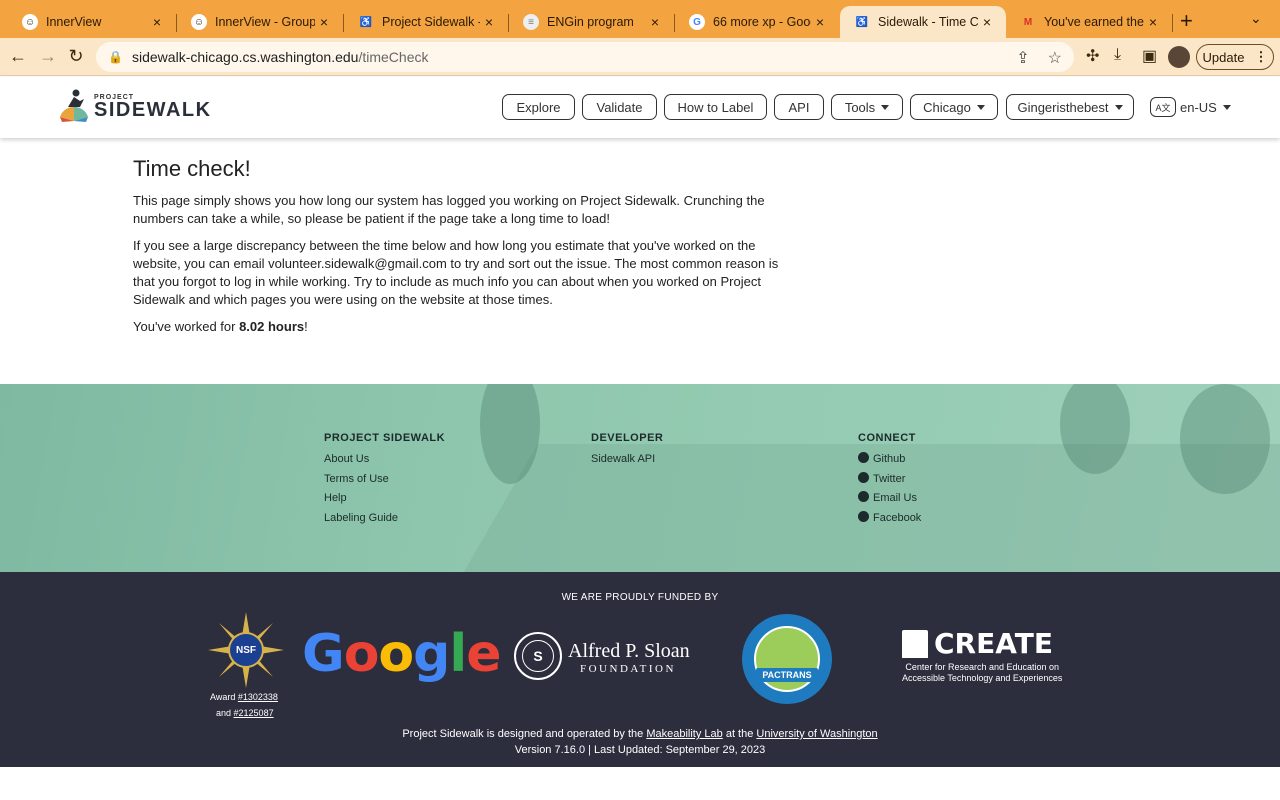 Image resolution: width=1280 pixels, height=800 pixels. What do you see at coordinates (982, 678) in the screenshot?
I see `create-subtitle-2: Accessible Technology and Experiences` at bounding box center [982, 678].